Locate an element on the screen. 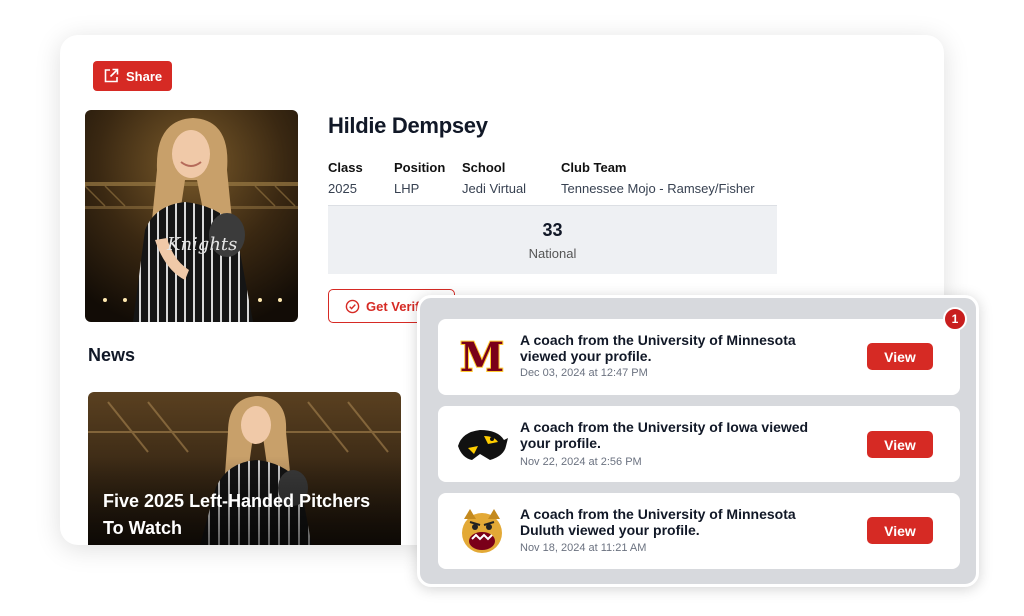  iowa-hawkeye-logo-icon is located at coordinates (482, 444).